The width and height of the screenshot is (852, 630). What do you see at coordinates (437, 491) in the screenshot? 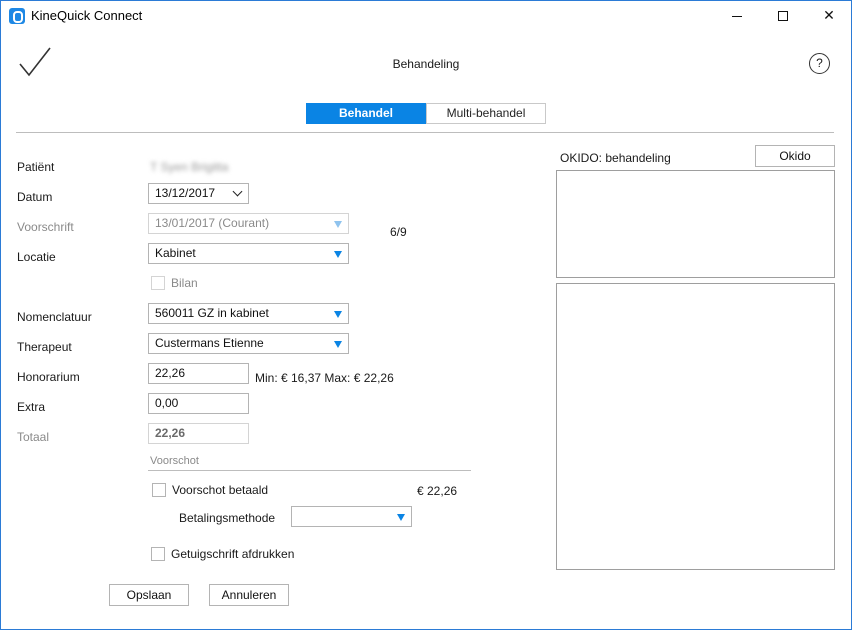
I see `voorschot-amount: € 22,26` at bounding box center [437, 491].